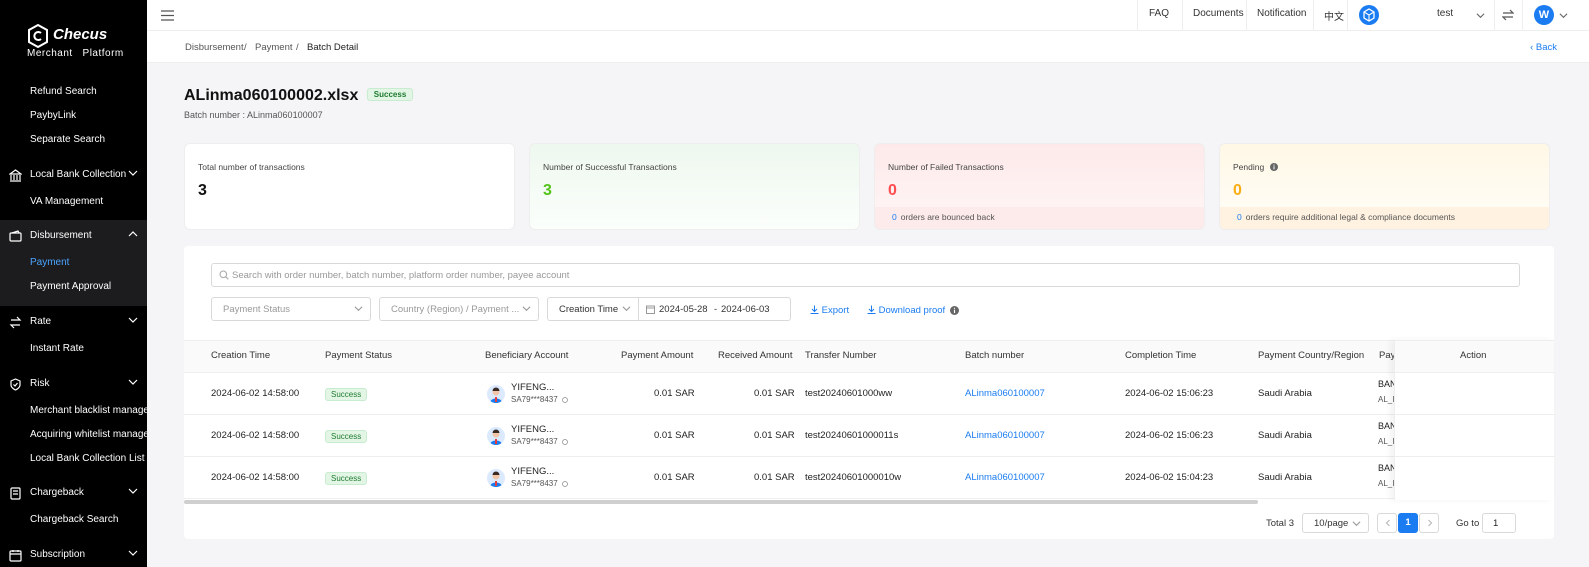 The image size is (1589, 567). I want to click on documents-link: Documents, so click(1218, 13).